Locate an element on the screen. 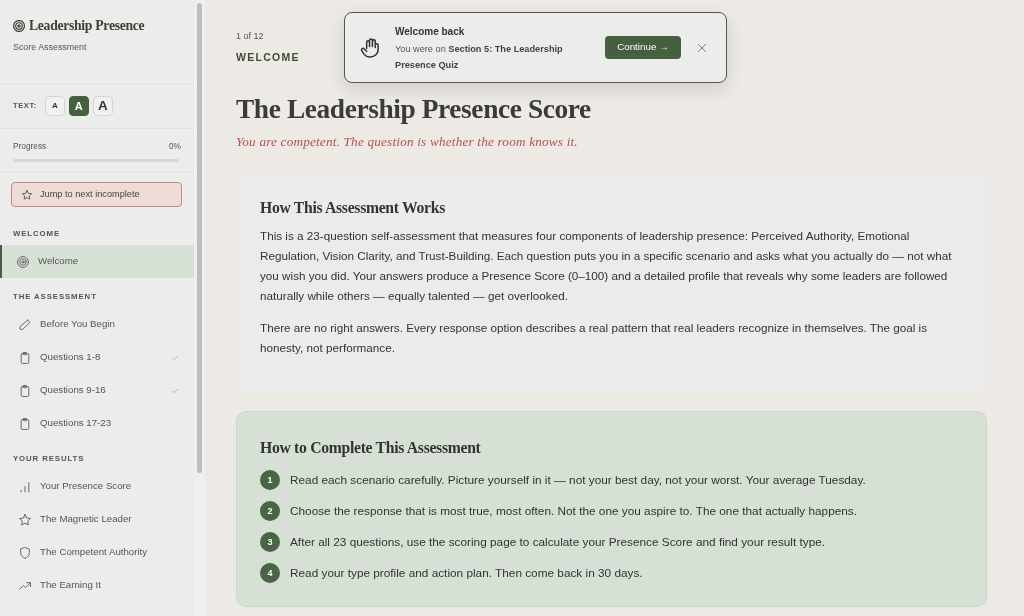  toast-title: Welcome back is located at coordinates (430, 31).